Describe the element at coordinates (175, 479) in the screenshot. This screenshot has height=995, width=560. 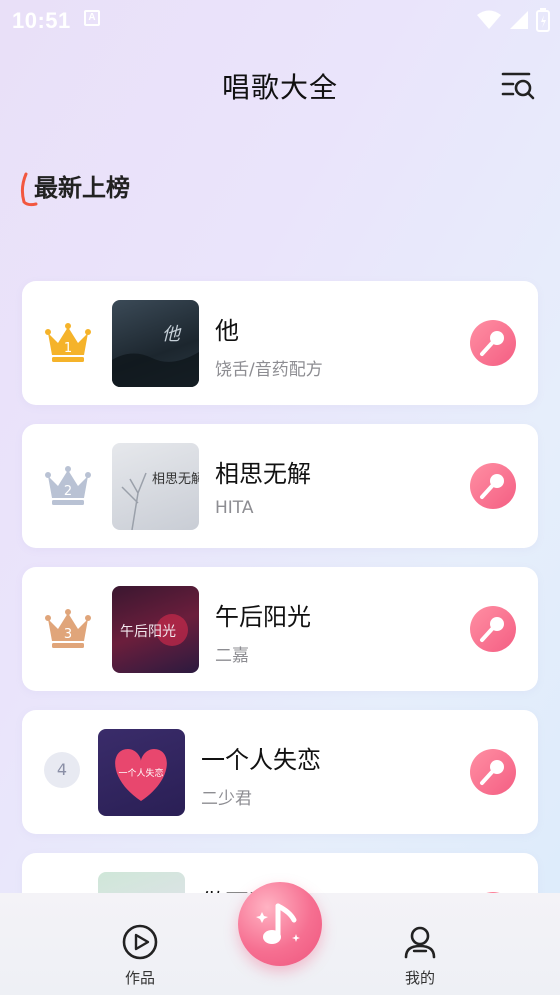
I see `svg-text: 相思无解` at that location.